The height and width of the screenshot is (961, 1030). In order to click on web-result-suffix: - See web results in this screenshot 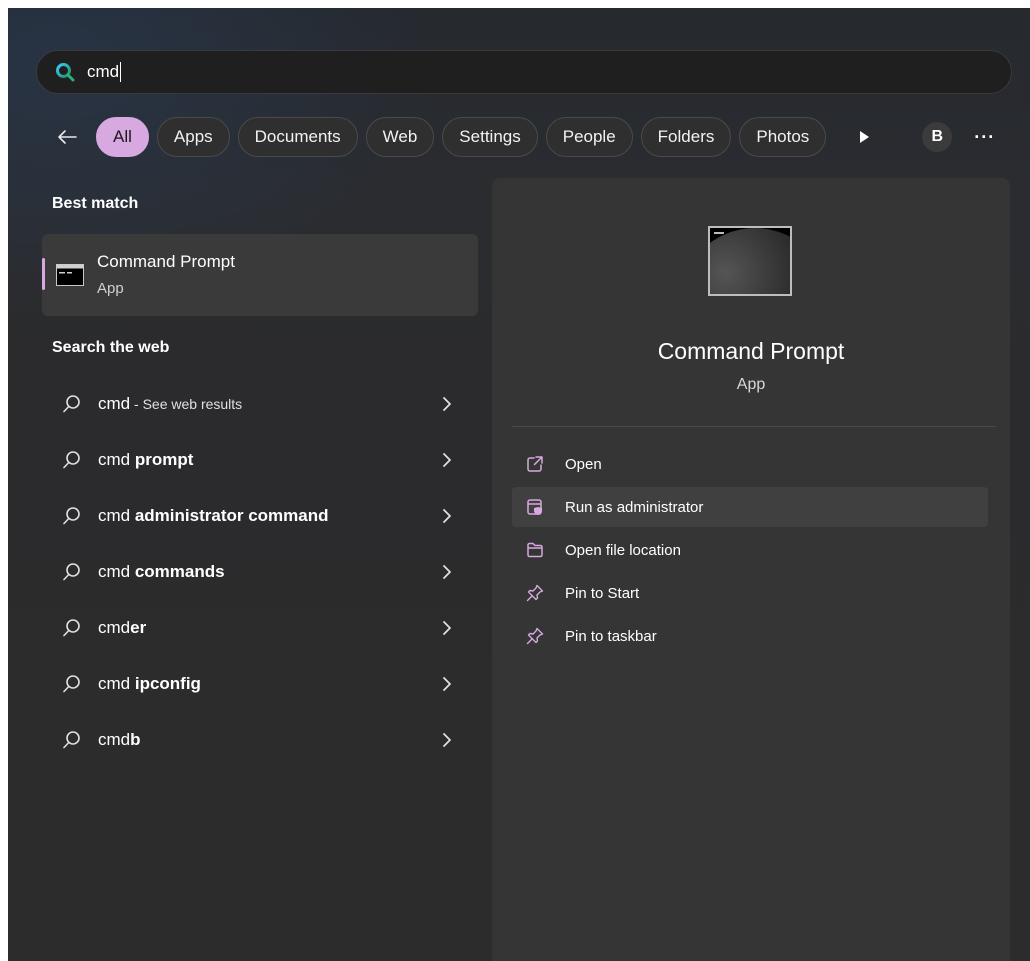, I will do `click(186, 404)`.